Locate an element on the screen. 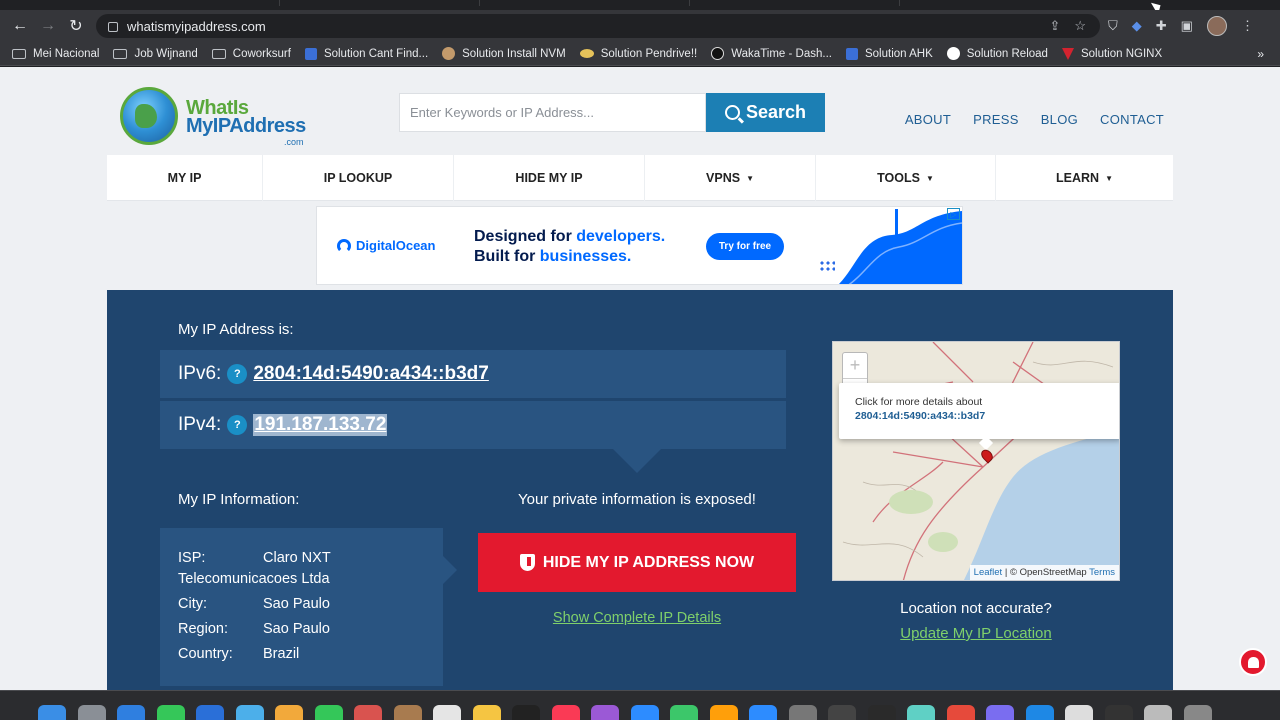 The width and height of the screenshot is (1280, 720). search-input is located at coordinates (552, 112).